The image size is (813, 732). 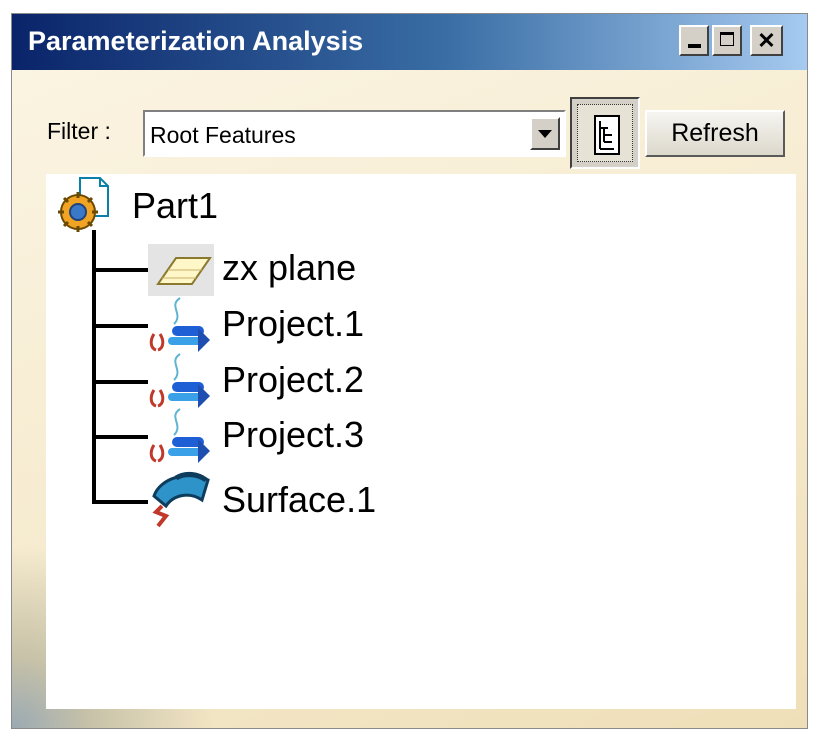 What do you see at coordinates (289, 267) in the screenshot?
I see `tree-node-label: zx plane` at bounding box center [289, 267].